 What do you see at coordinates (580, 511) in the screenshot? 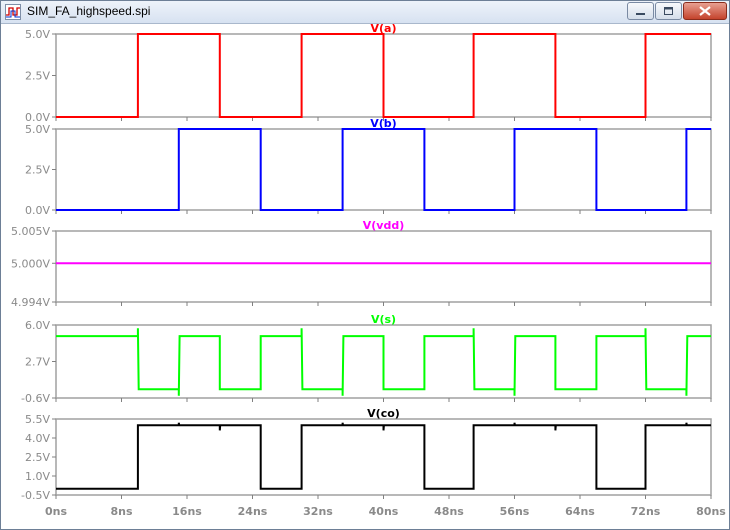
I see `x-tick-label: 64ns` at bounding box center [580, 511].